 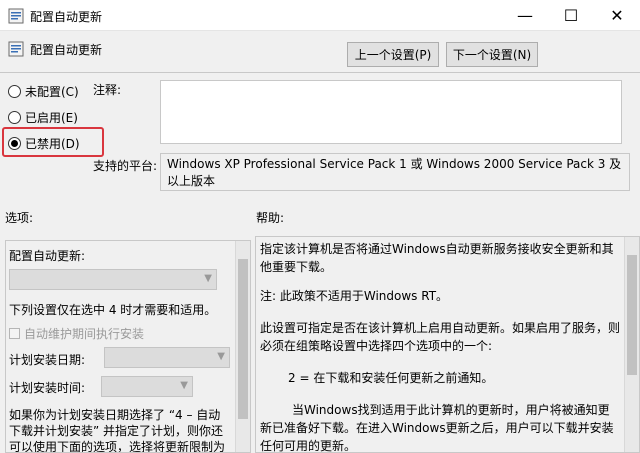 What do you see at coordinates (113, 310) in the screenshot?
I see `options-note: 下列设置仅在选中 4 时才需要和适用。` at bounding box center [113, 310].